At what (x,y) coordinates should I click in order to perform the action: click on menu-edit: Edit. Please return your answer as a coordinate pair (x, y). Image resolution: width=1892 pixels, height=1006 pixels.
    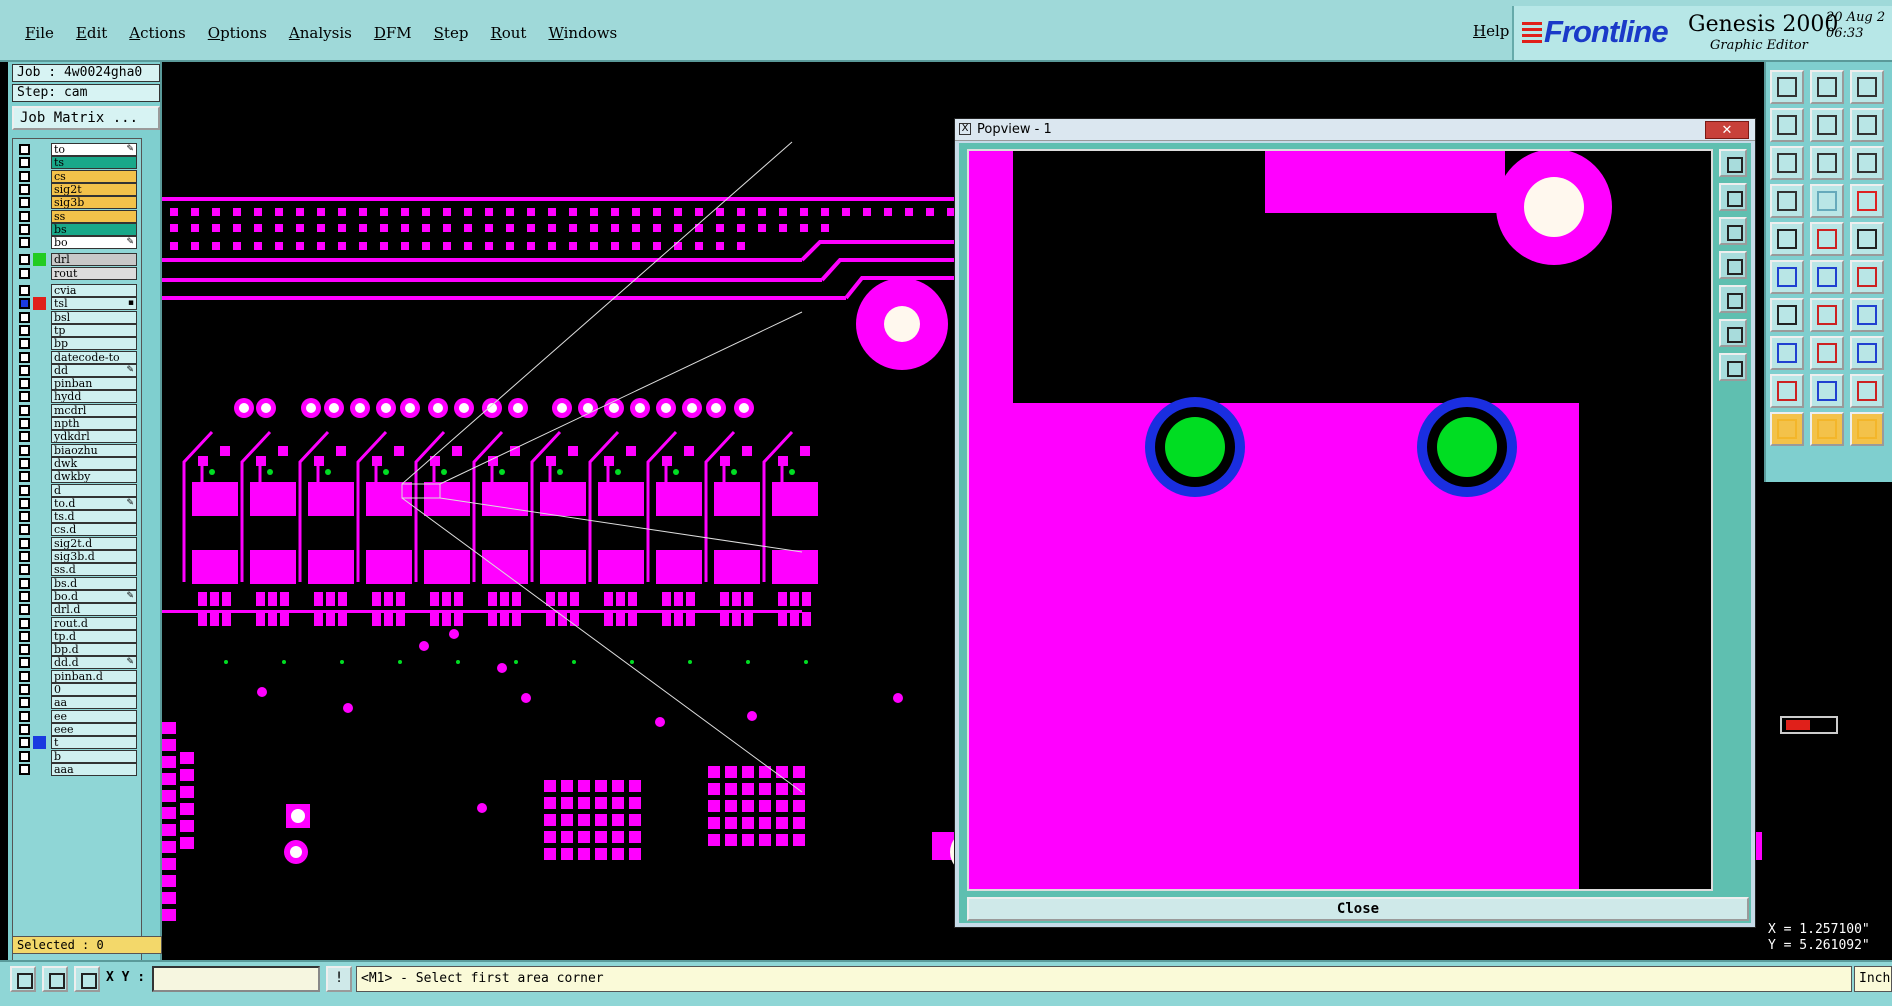
    Looking at the image, I should click on (91, 33).